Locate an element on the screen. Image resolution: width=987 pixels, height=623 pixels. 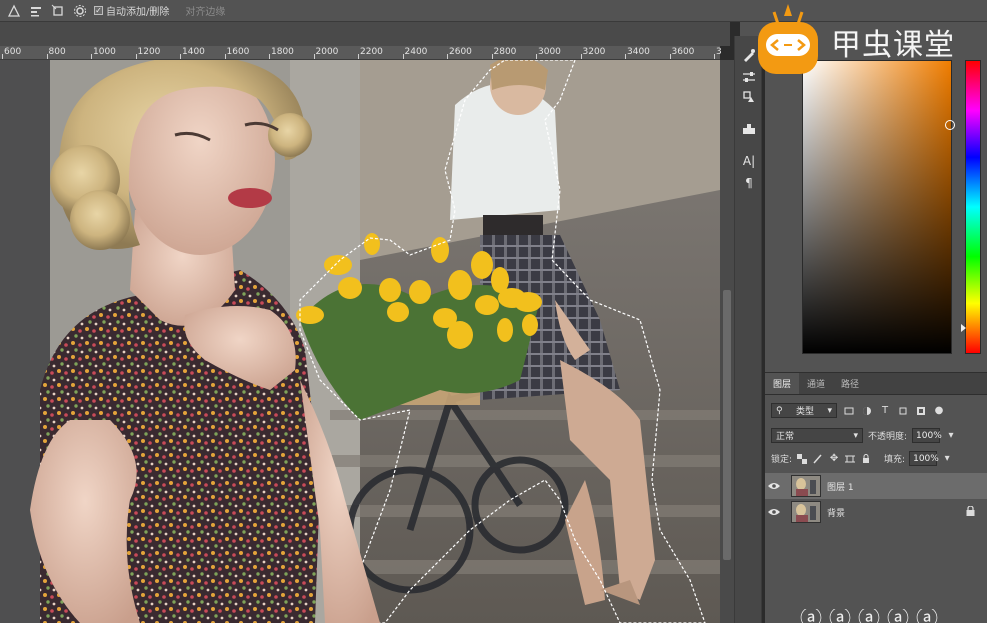
tab-channels: 通道 is located at coordinates (816, 383).